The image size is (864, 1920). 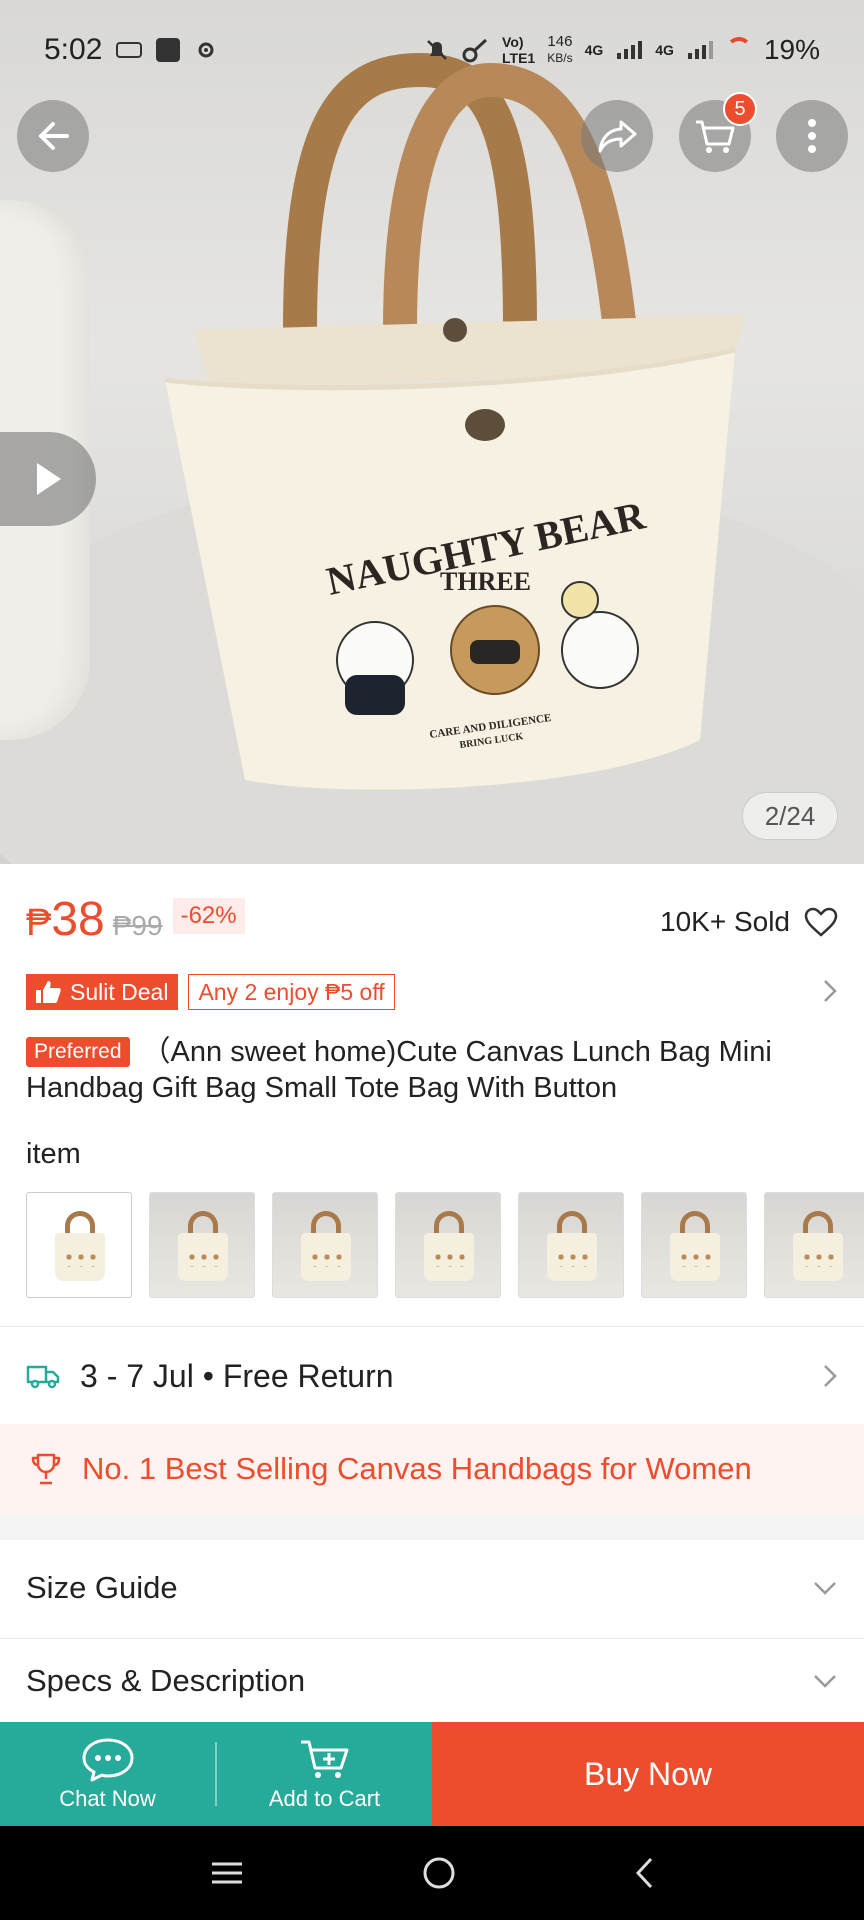 I want to click on buy-now-button: Buy Now, so click(x=648, y=1774).